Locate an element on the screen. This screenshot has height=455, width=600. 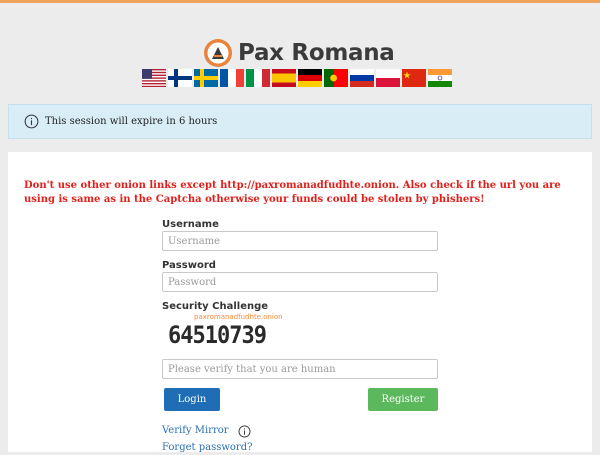
pax-romana-logo-icon is located at coordinates (218, 53).